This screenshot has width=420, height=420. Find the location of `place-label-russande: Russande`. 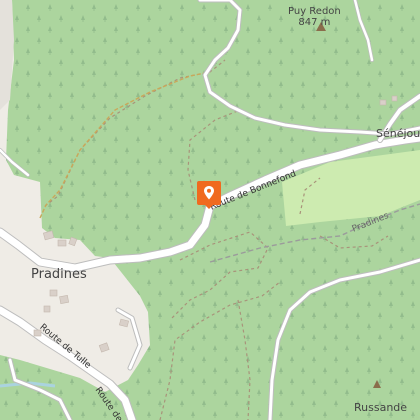

place-label-russande: Russande is located at coordinates (381, 407).